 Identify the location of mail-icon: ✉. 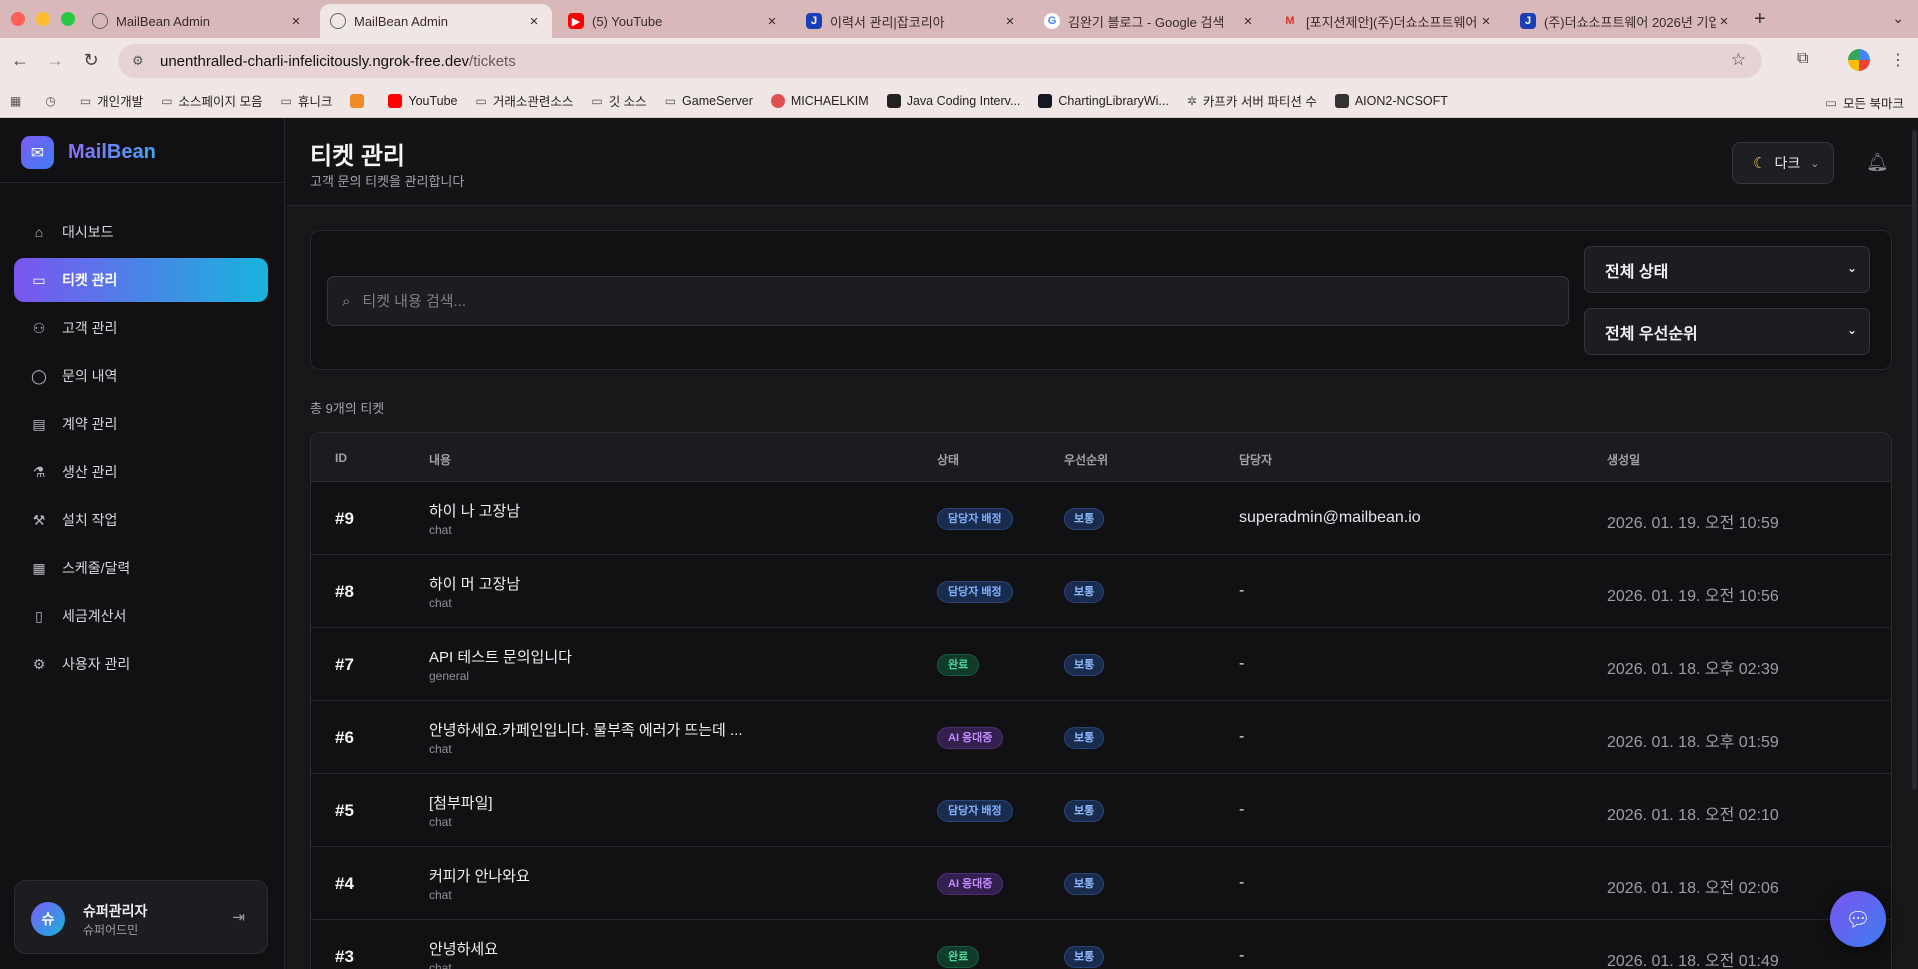
(37, 152).